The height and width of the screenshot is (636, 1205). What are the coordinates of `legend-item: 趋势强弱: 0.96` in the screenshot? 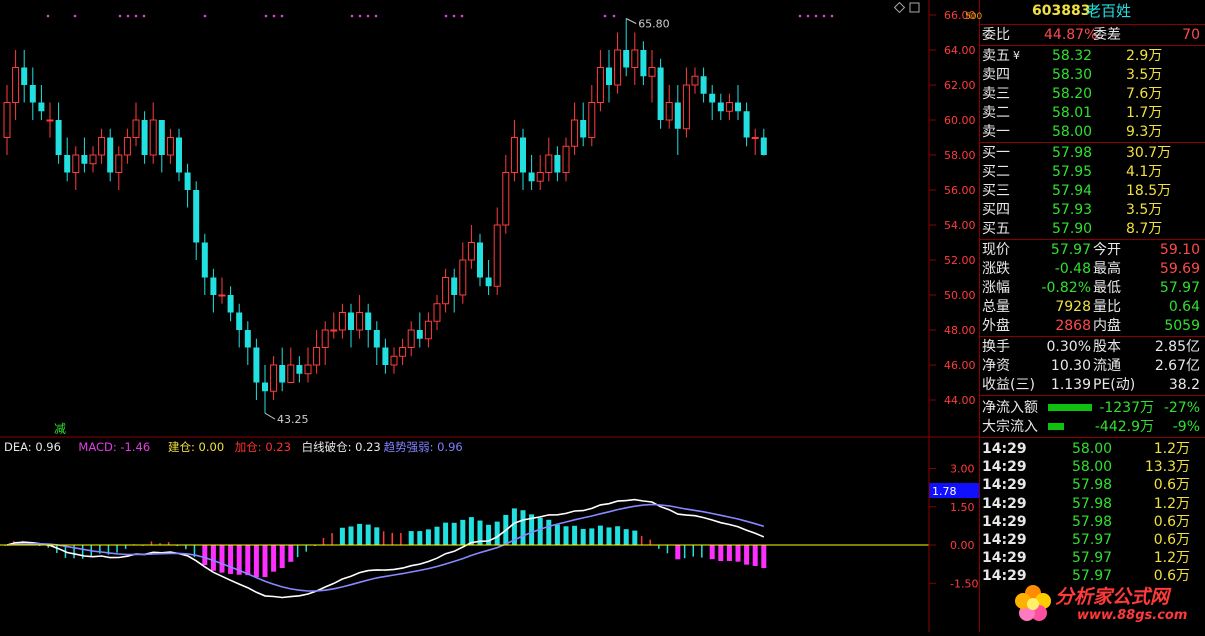 It's located at (423, 447).